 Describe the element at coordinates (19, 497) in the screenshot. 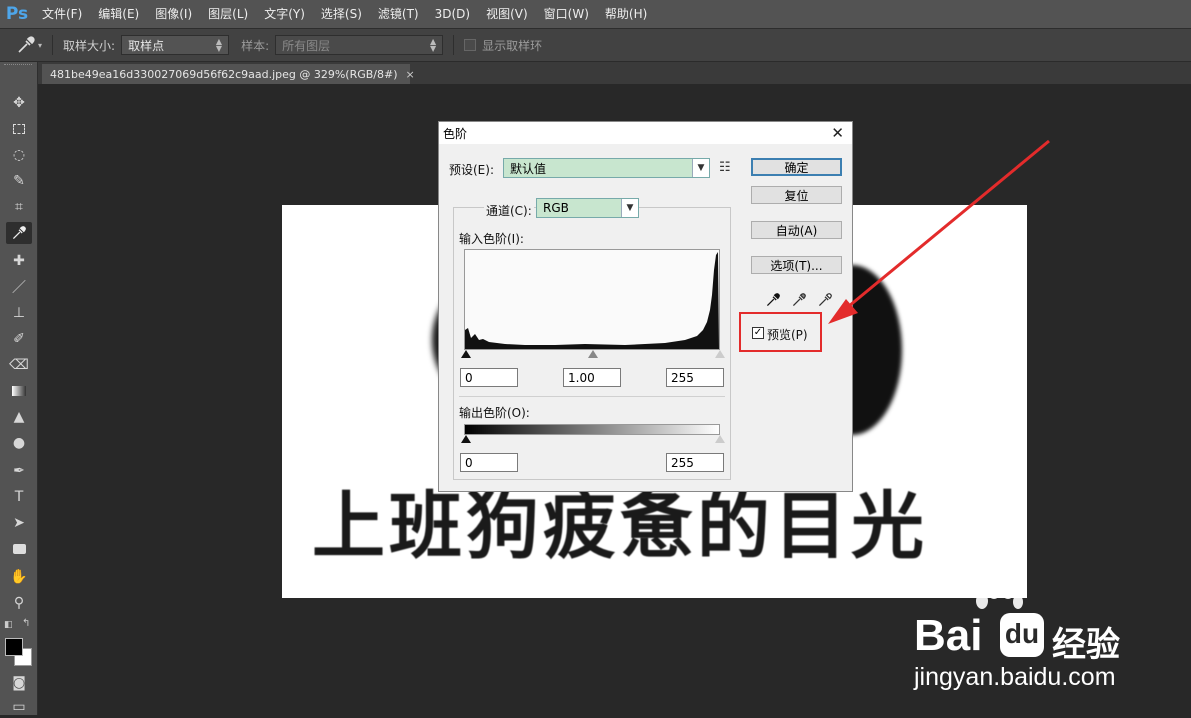

I see `type-tool-icon: T` at that location.